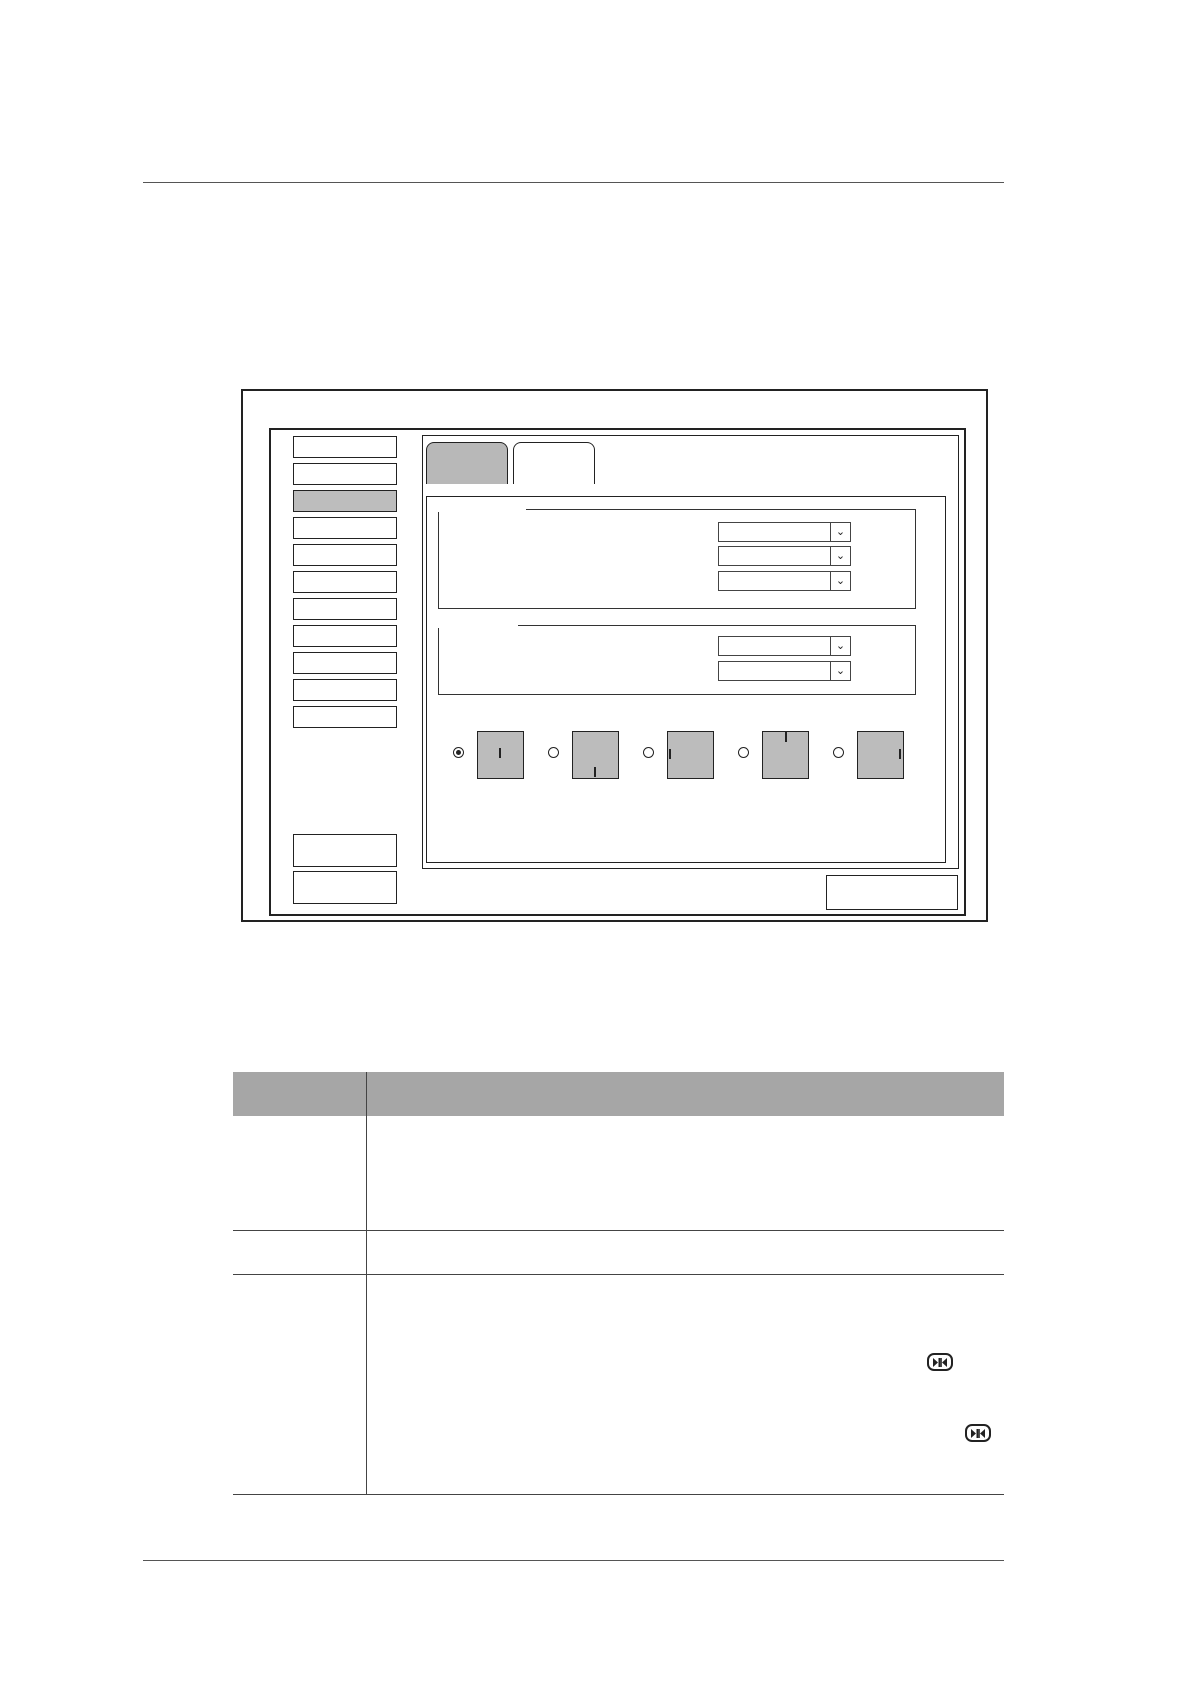 This screenshot has width=1191, height=1684. Describe the element at coordinates (784, 646) in the screenshot. I see `group2-select-1: ⌄` at that location.